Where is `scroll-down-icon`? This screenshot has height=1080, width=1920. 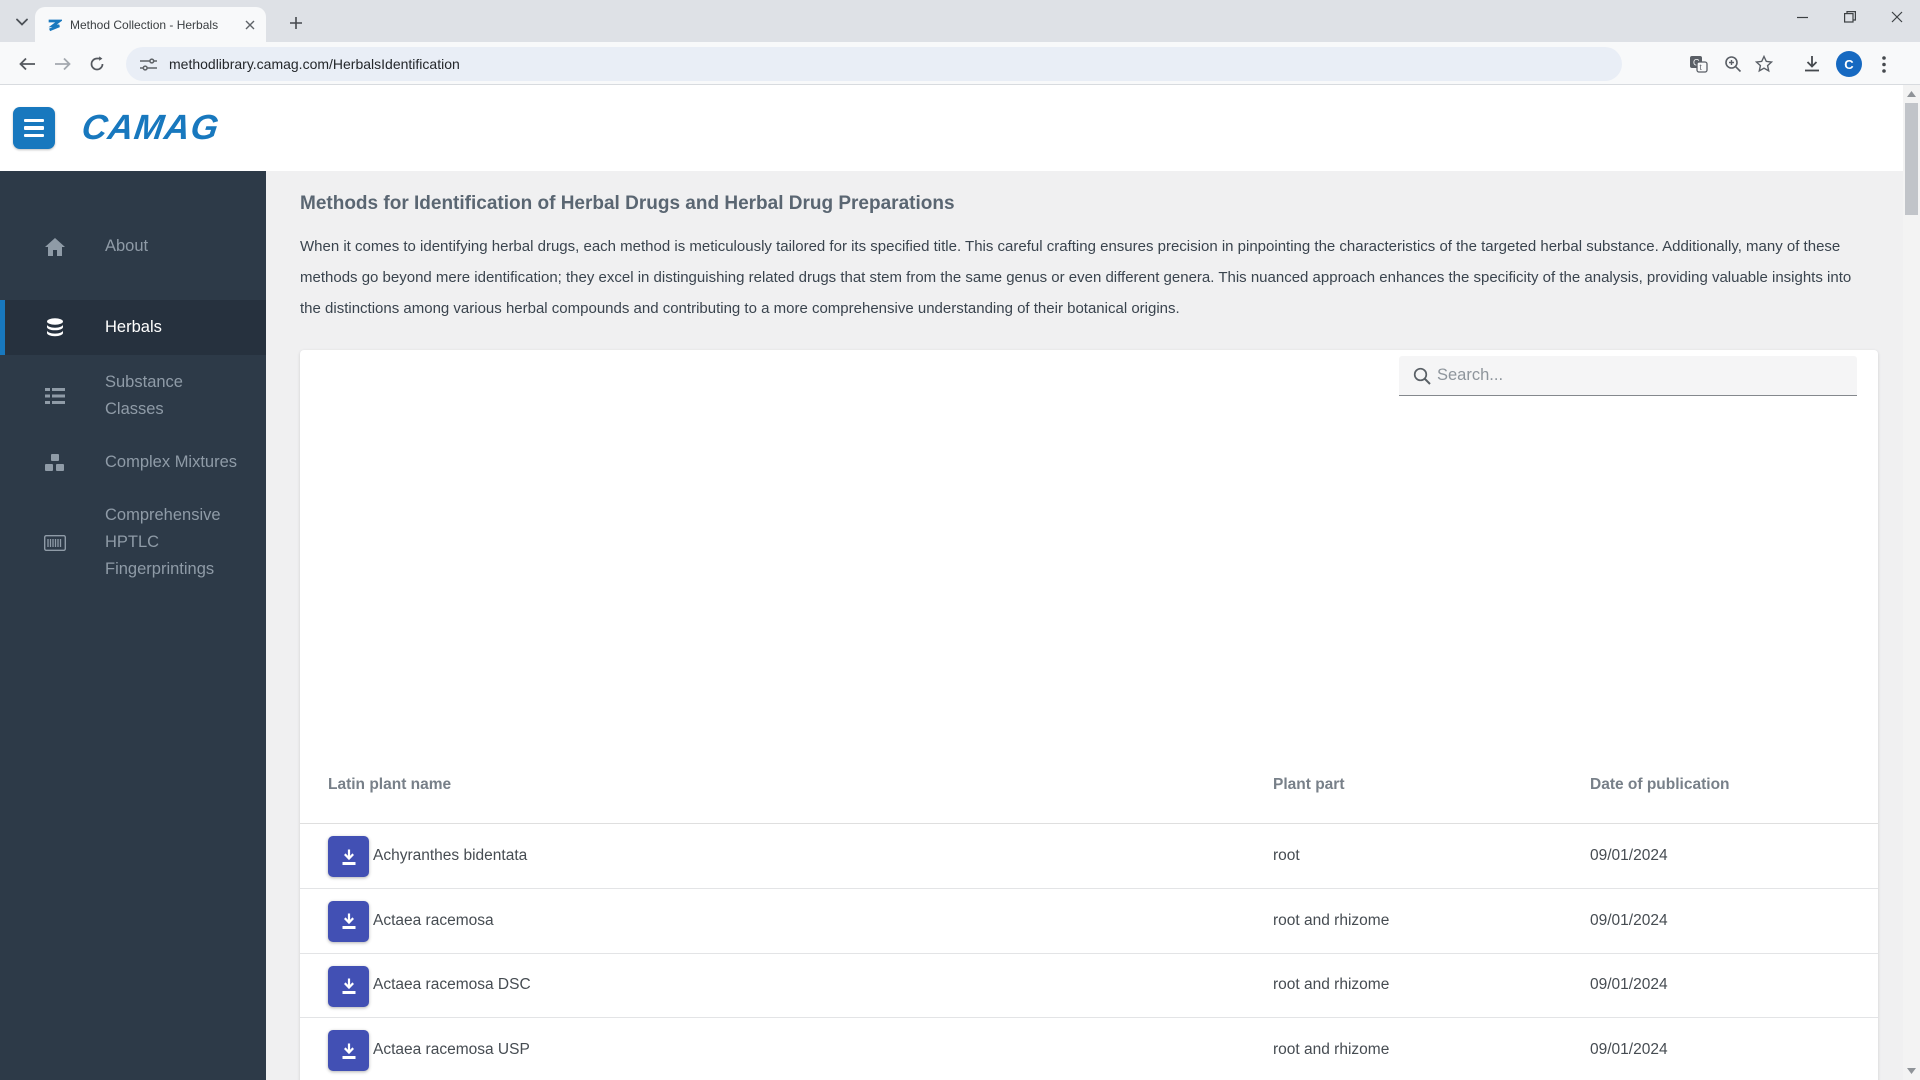
scroll-down-icon is located at coordinates (1911, 1071).